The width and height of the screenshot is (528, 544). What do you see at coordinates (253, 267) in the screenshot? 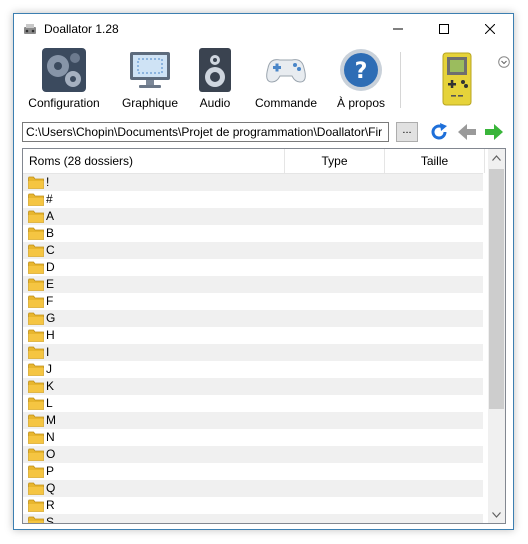
I see `list-item: D` at bounding box center [253, 267].